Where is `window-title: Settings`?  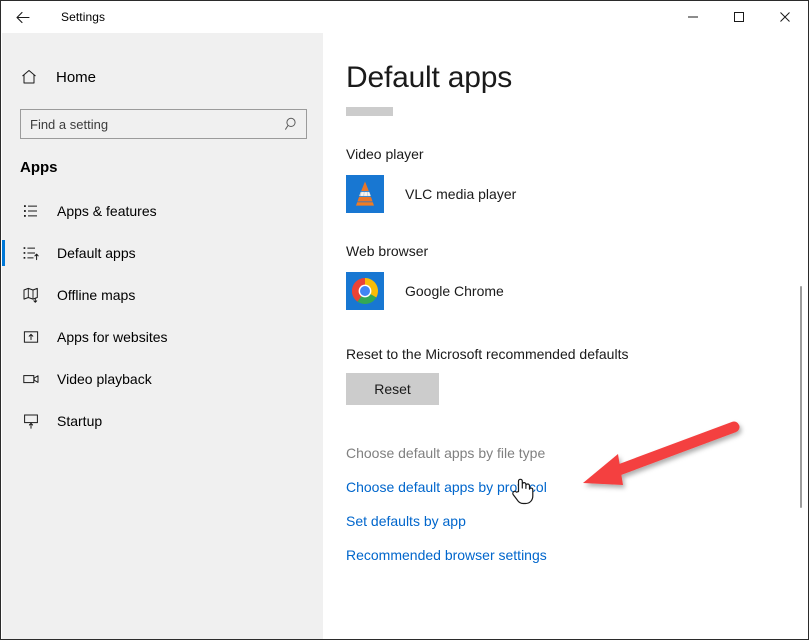
window-title: Settings is located at coordinates (83, 17).